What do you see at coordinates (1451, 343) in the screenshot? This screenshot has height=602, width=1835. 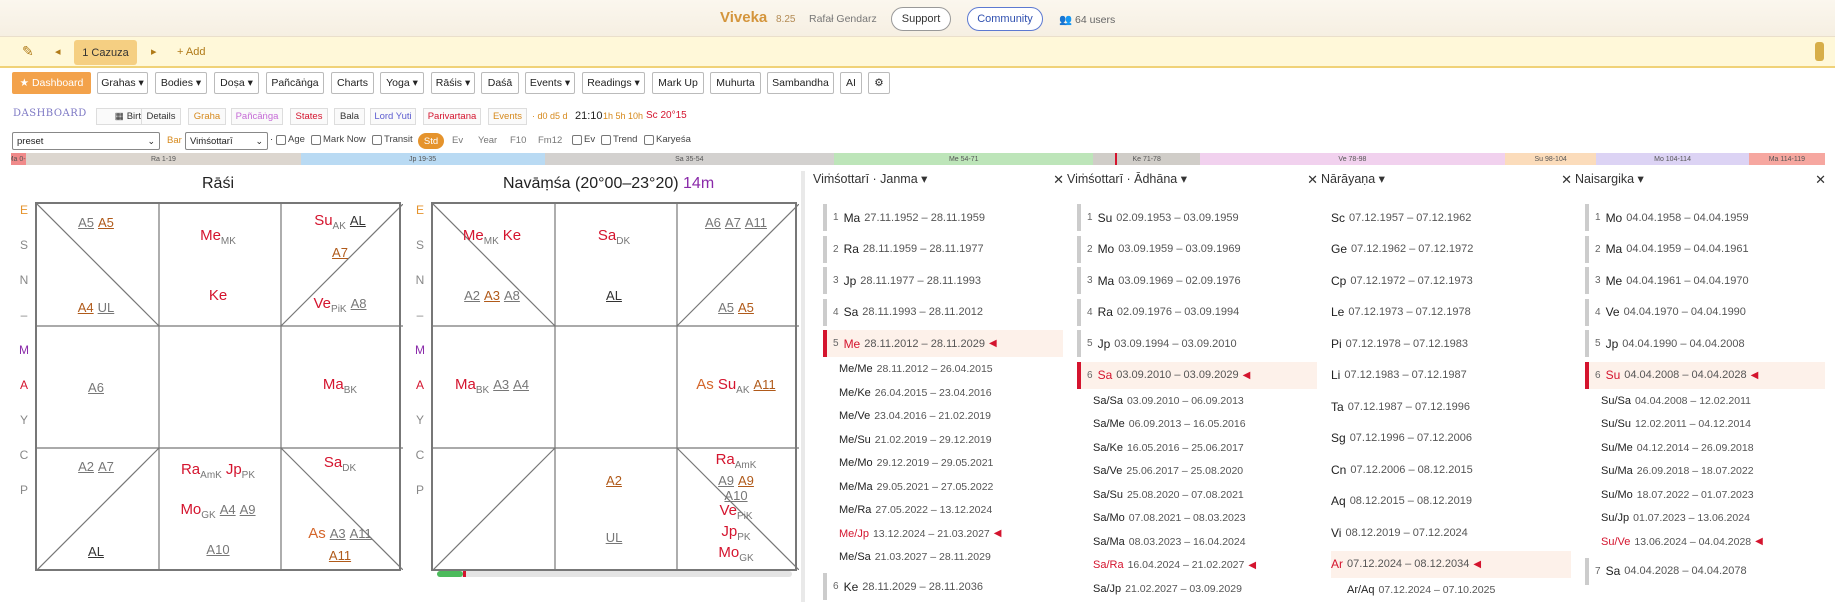 I see `dasha-row: Pi 07.12.1978 – 07.12.1983` at bounding box center [1451, 343].